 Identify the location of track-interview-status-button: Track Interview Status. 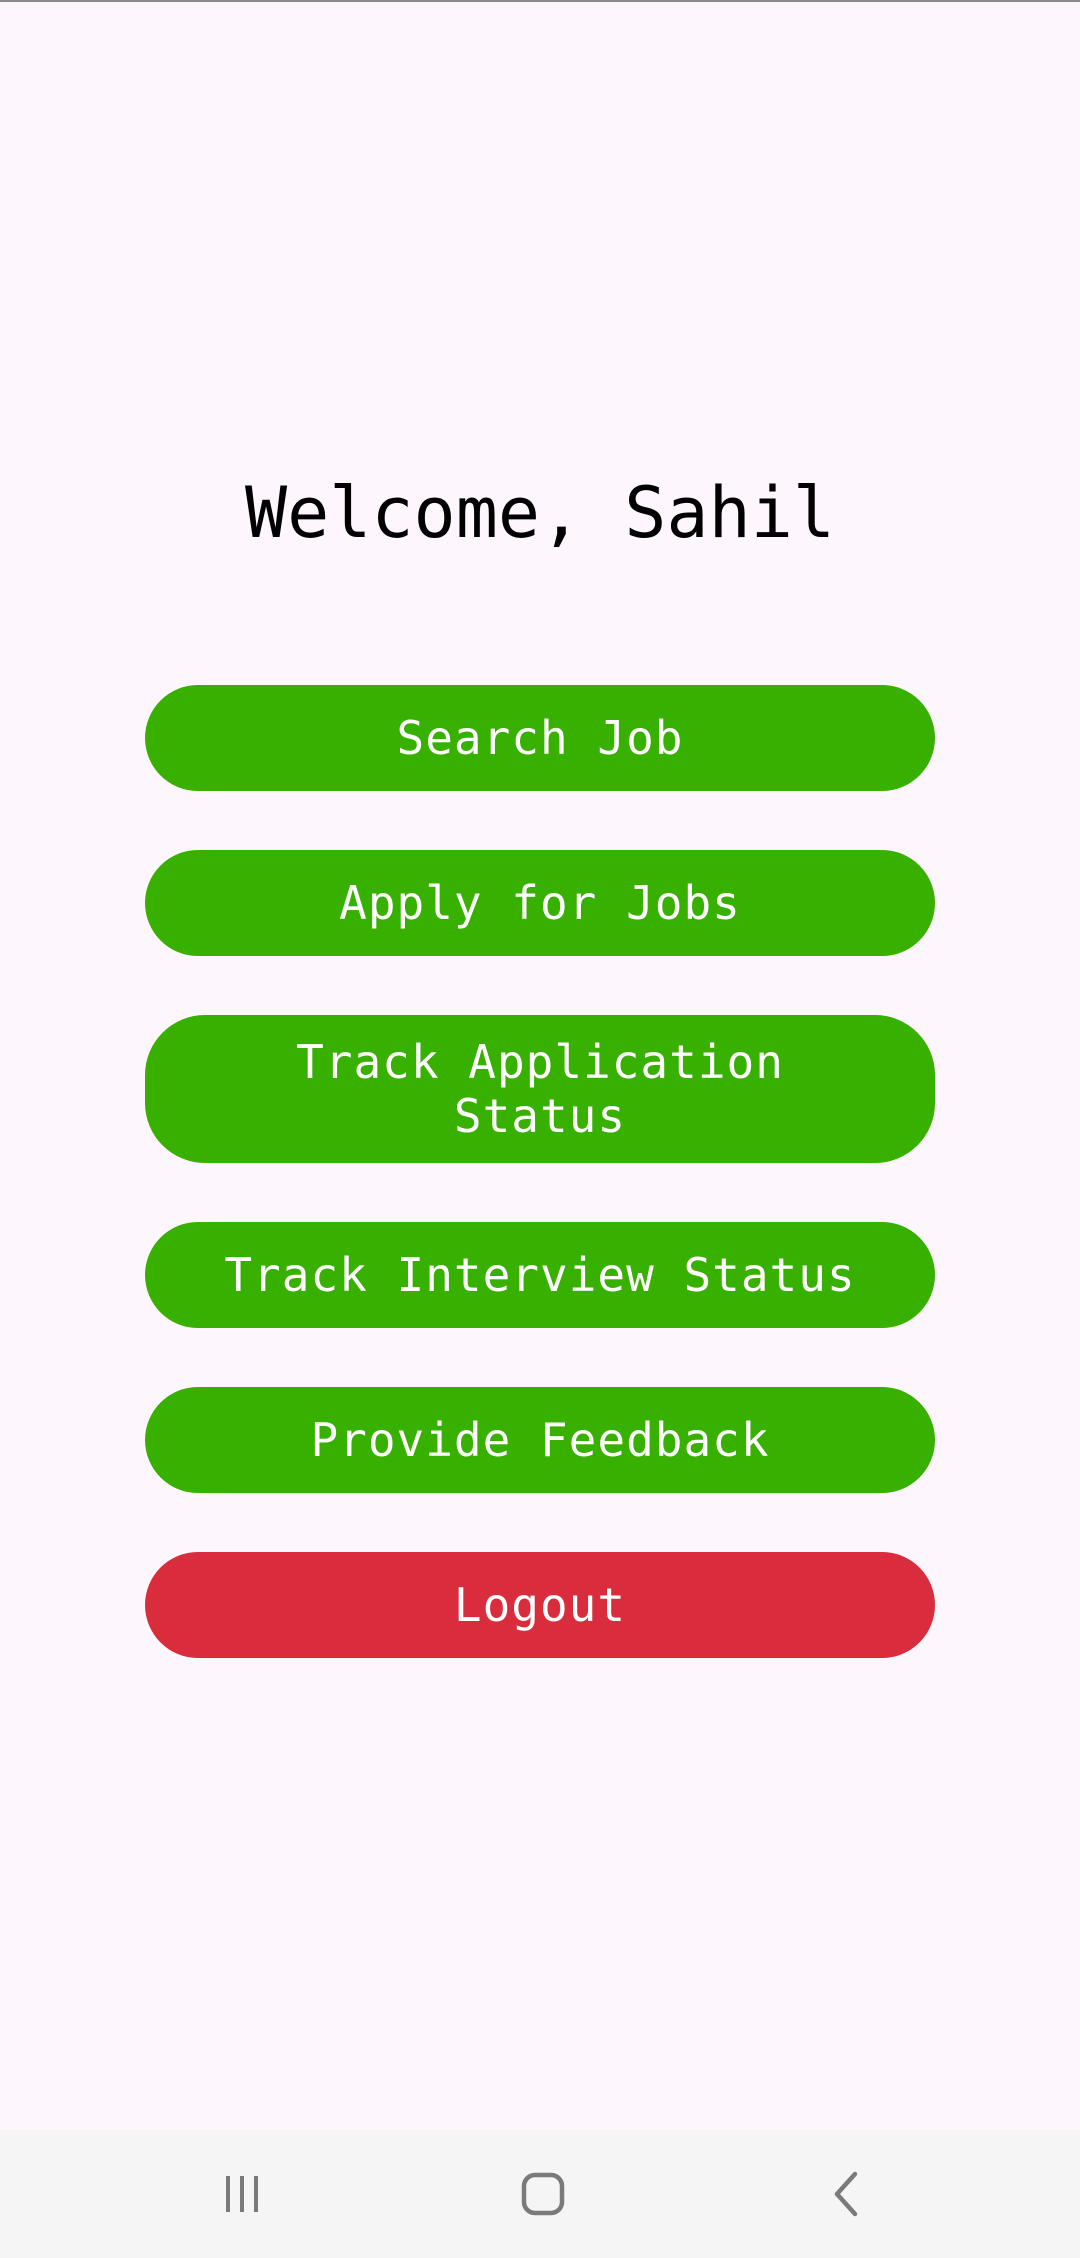
(540, 1275).